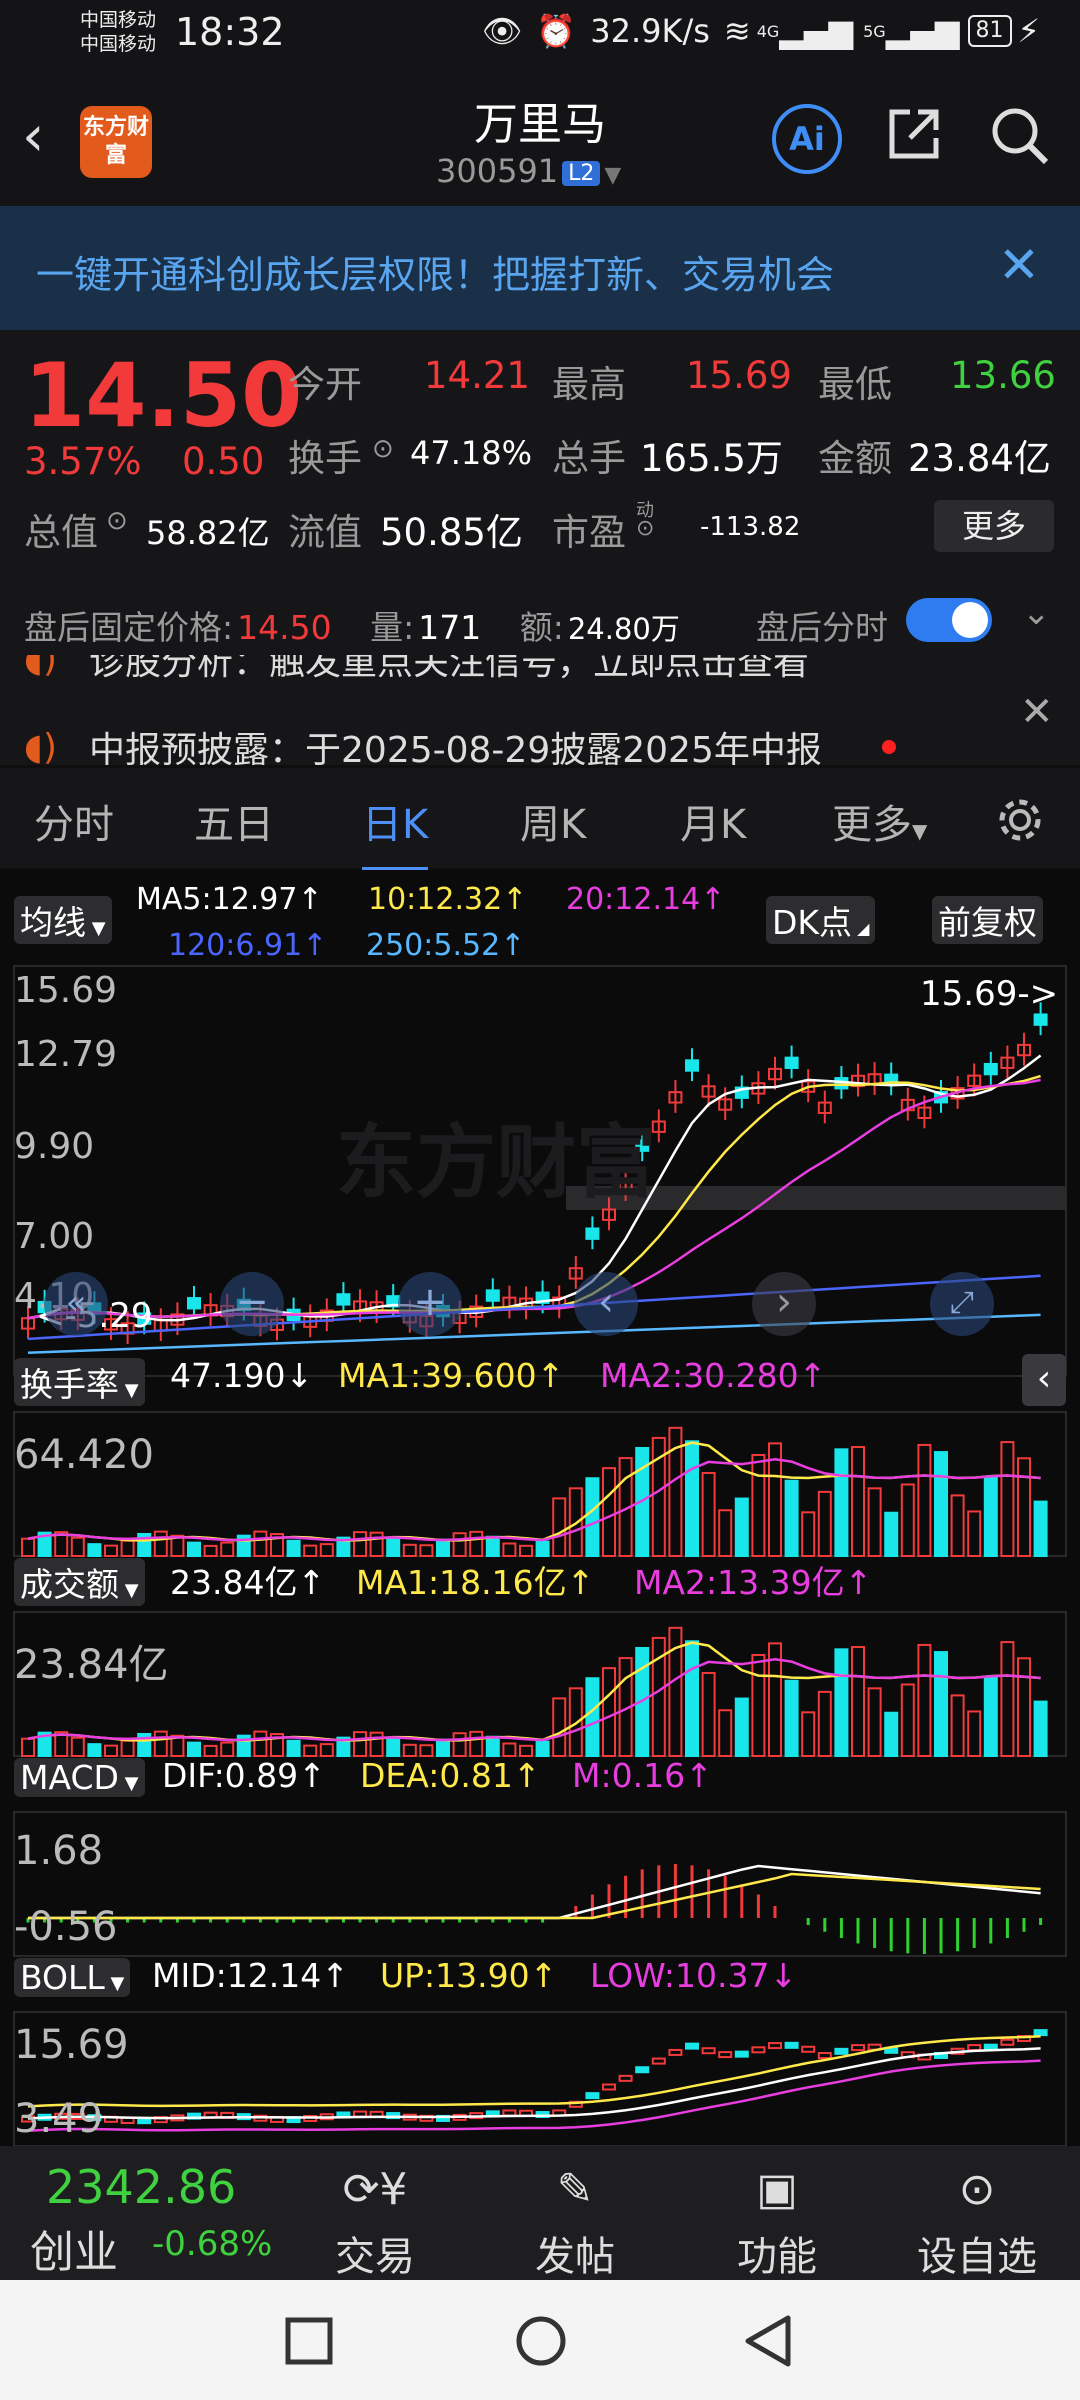 This screenshot has width=1080, height=2400. What do you see at coordinates (229, 899) in the screenshot?
I see `ma5-value: MA5:12.97↑` at bounding box center [229, 899].